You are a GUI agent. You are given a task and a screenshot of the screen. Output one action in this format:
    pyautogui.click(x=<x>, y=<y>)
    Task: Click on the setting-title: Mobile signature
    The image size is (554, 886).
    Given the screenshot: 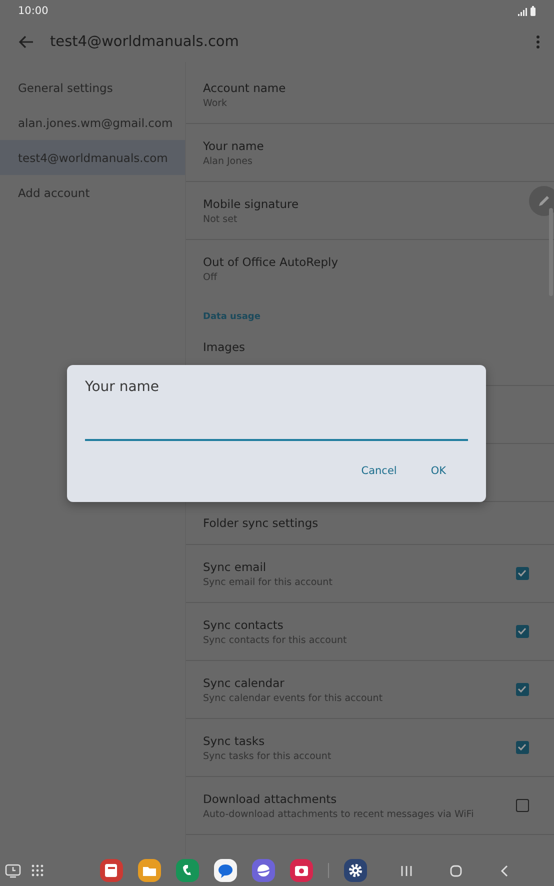 What is the action you would take?
    pyautogui.click(x=251, y=203)
    